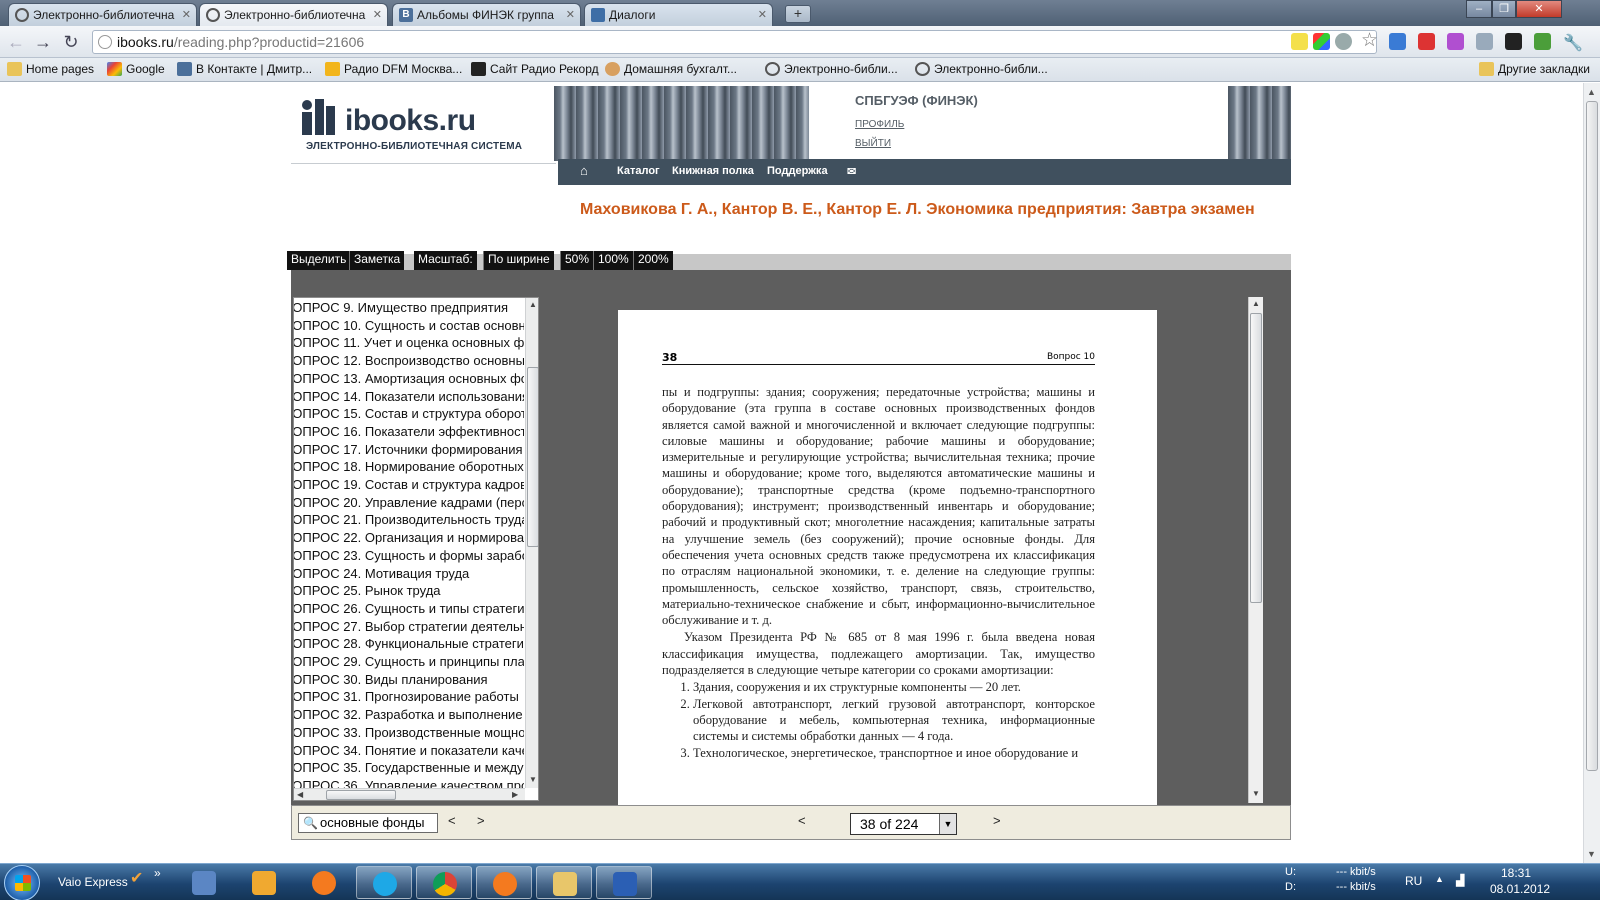  I want to click on taskbar-app-chrome, so click(444, 882).